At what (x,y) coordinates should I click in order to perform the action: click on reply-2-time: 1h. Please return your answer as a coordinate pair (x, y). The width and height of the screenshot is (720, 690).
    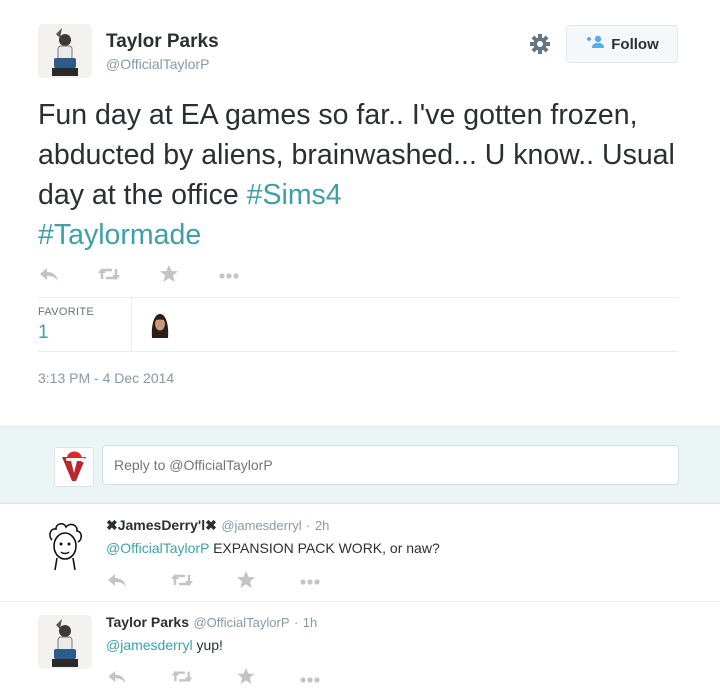
    Looking at the image, I should click on (310, 622).